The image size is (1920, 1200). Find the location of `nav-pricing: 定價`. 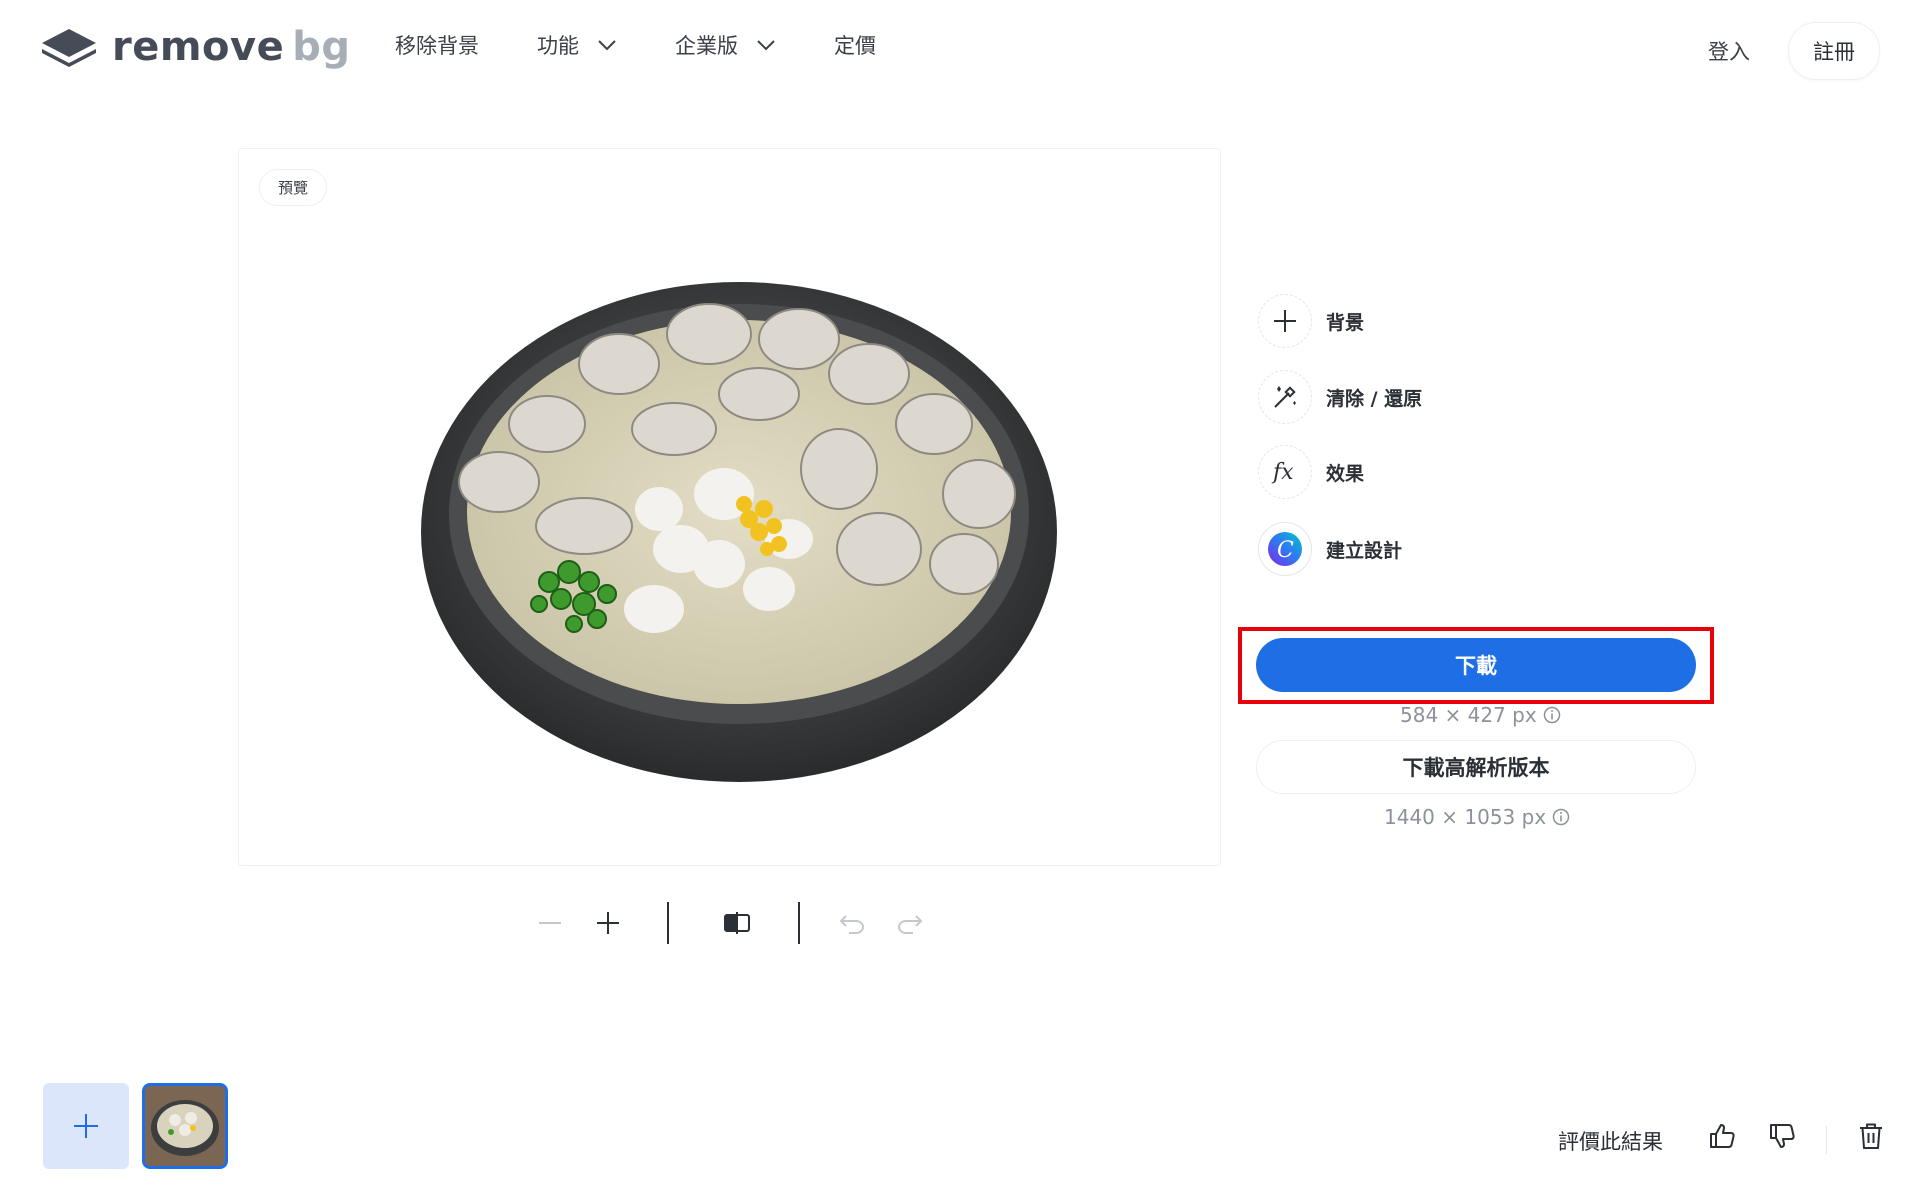

nav-pricing: 定價 is located at coordinates (855, 45).